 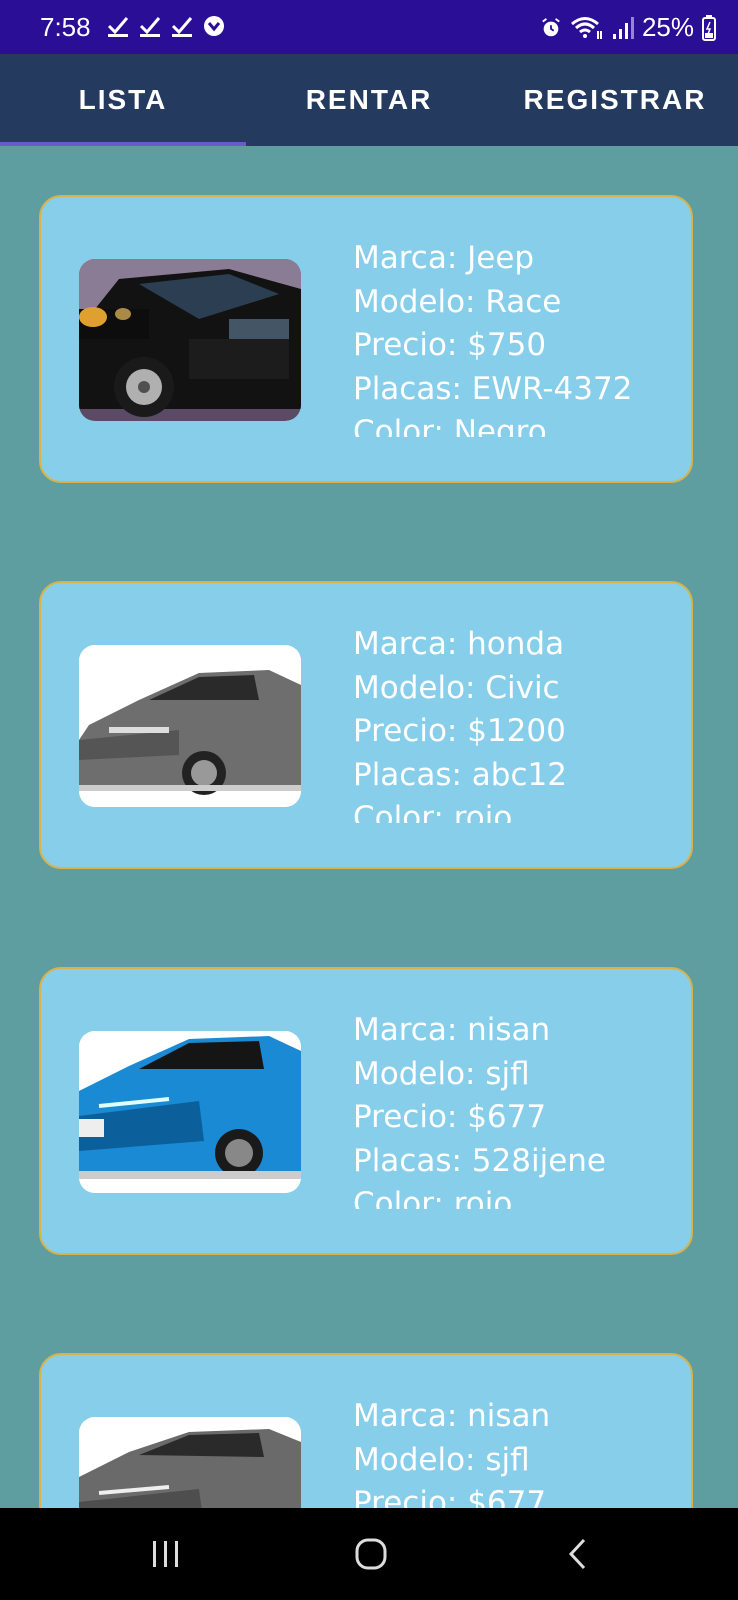 What do you see at coordinates (457, 301) in the screenshot?
I see `car-modelo: Modelo: Race` at bounding box center [457, 301].